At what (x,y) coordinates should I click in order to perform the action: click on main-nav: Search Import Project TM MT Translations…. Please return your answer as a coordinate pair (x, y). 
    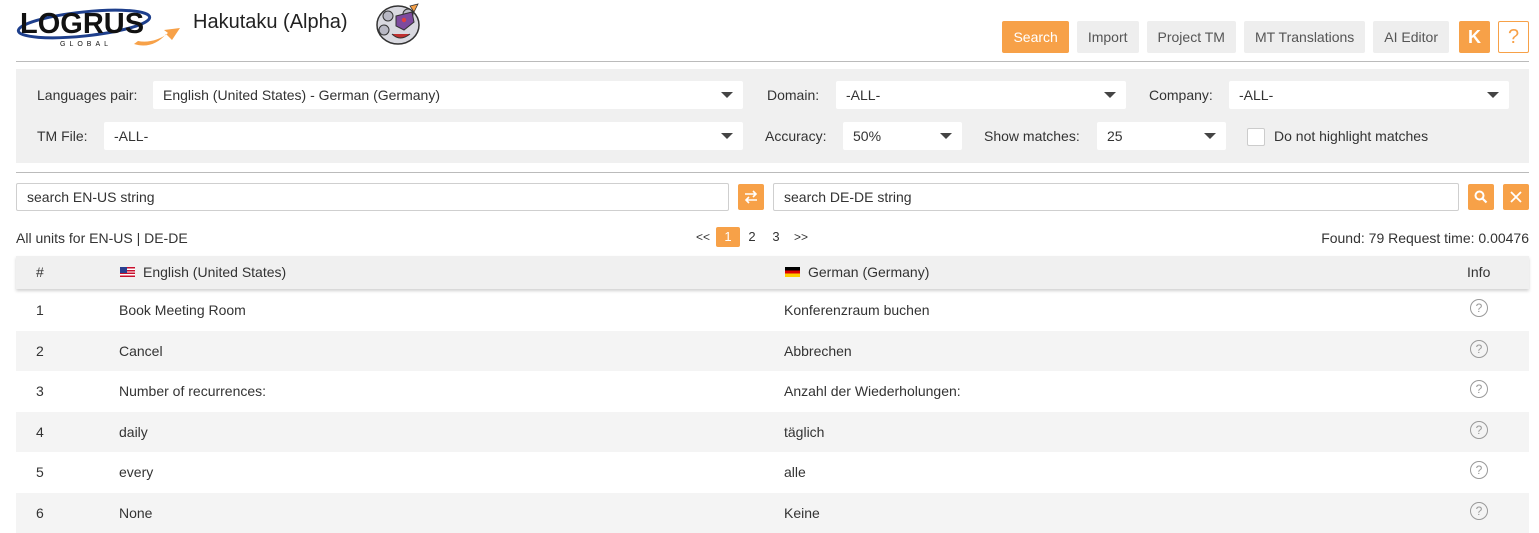
    Looking at the image, I should click on (1265, 37).